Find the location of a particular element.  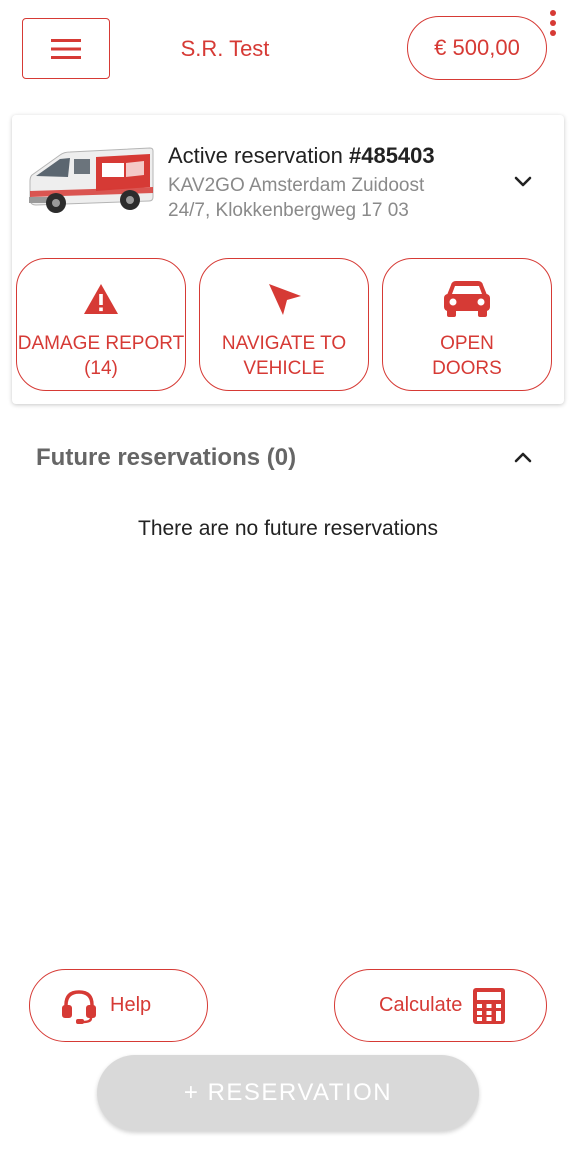

reservation-location: KAV2GO Amsterdam Zuidoost is located at coordinates (296, 185).